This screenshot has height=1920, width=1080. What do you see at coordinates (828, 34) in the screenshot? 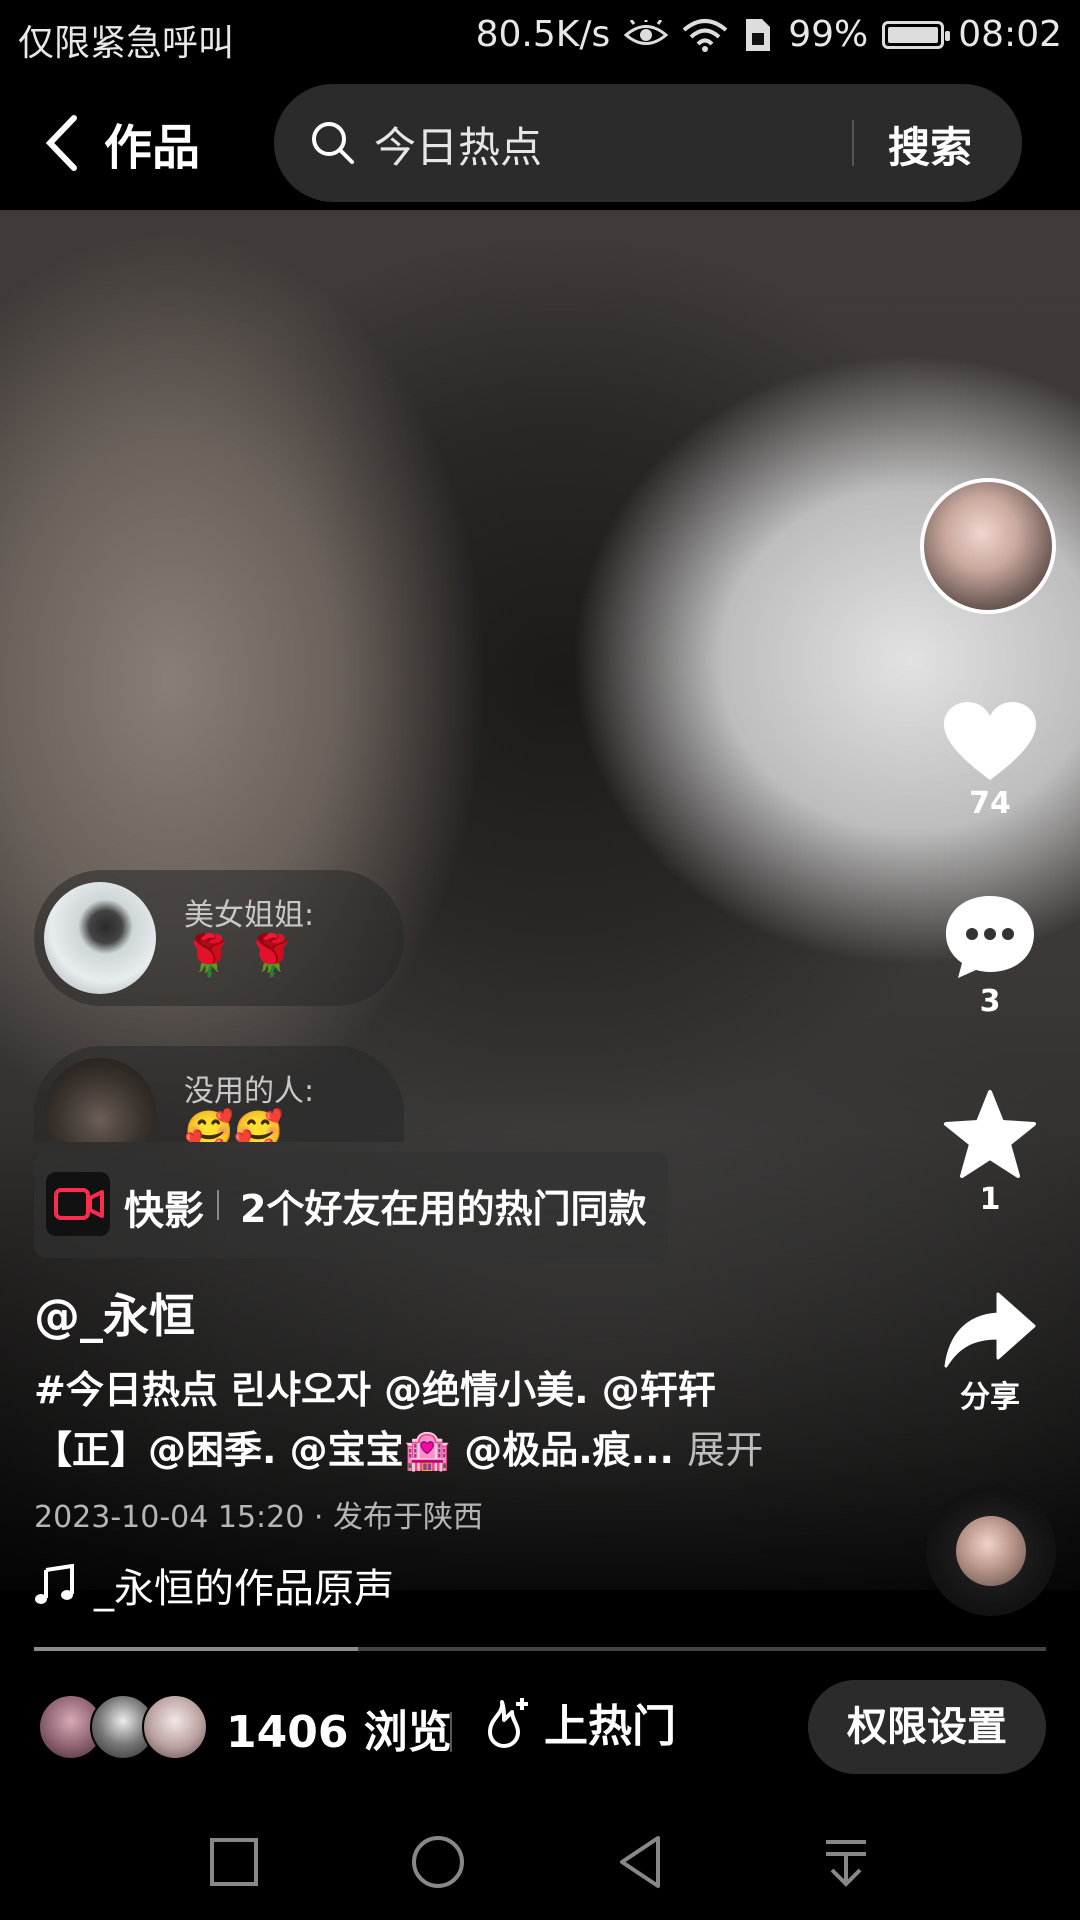
I see `battery-percent: 99%` at bounding box center [828, 34].